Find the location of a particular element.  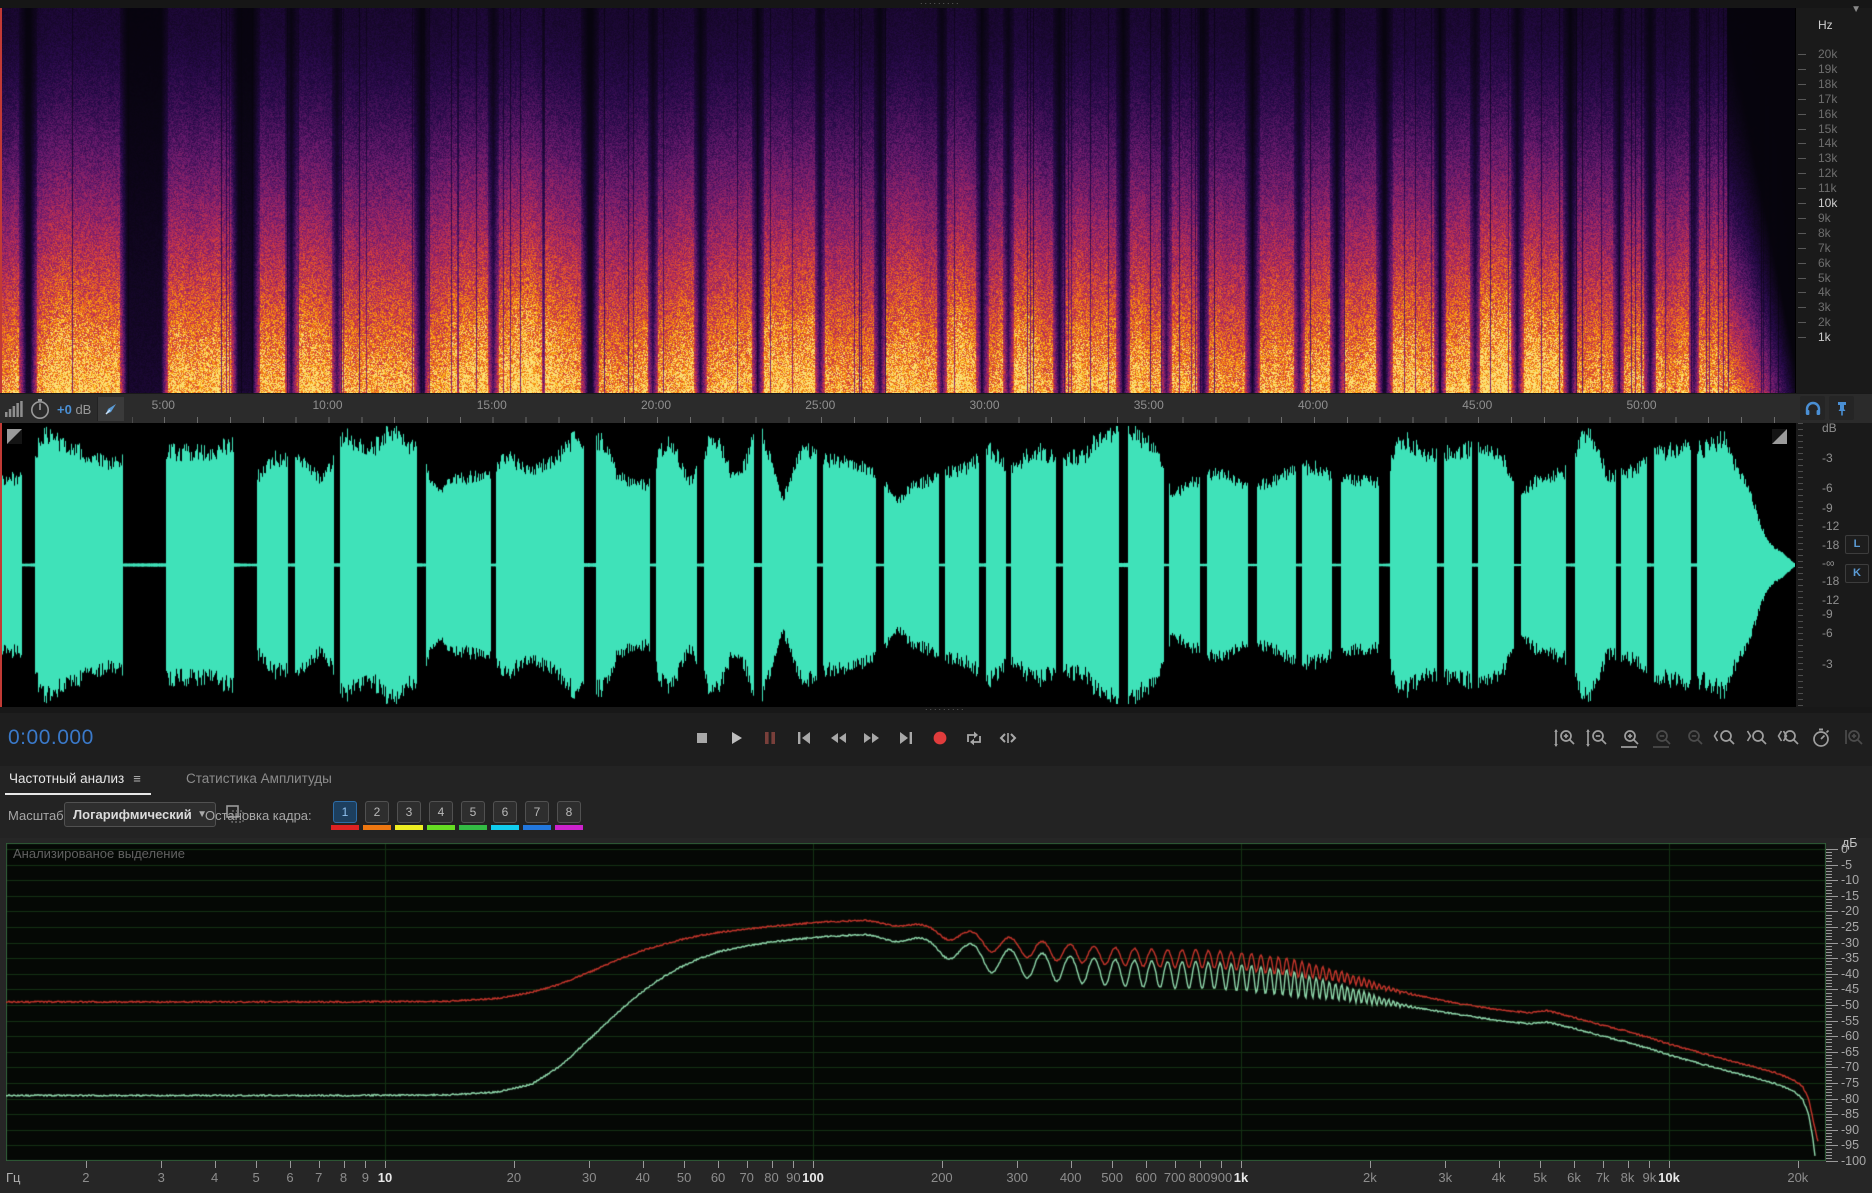

amplitude-scale: dB -3 -6 -9 -12 -18 -∞ -18 -12 -9 -6 -3 L K is located at coordinates (1833, 564).